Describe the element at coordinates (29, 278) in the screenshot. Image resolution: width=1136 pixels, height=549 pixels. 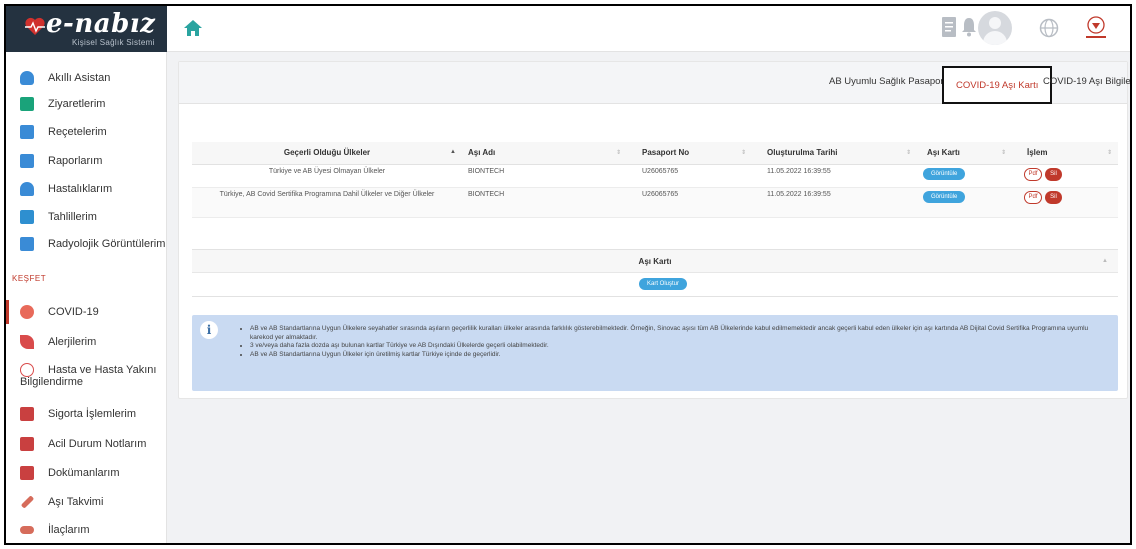
I see `section-label-explore: KEŞFET` at that location.